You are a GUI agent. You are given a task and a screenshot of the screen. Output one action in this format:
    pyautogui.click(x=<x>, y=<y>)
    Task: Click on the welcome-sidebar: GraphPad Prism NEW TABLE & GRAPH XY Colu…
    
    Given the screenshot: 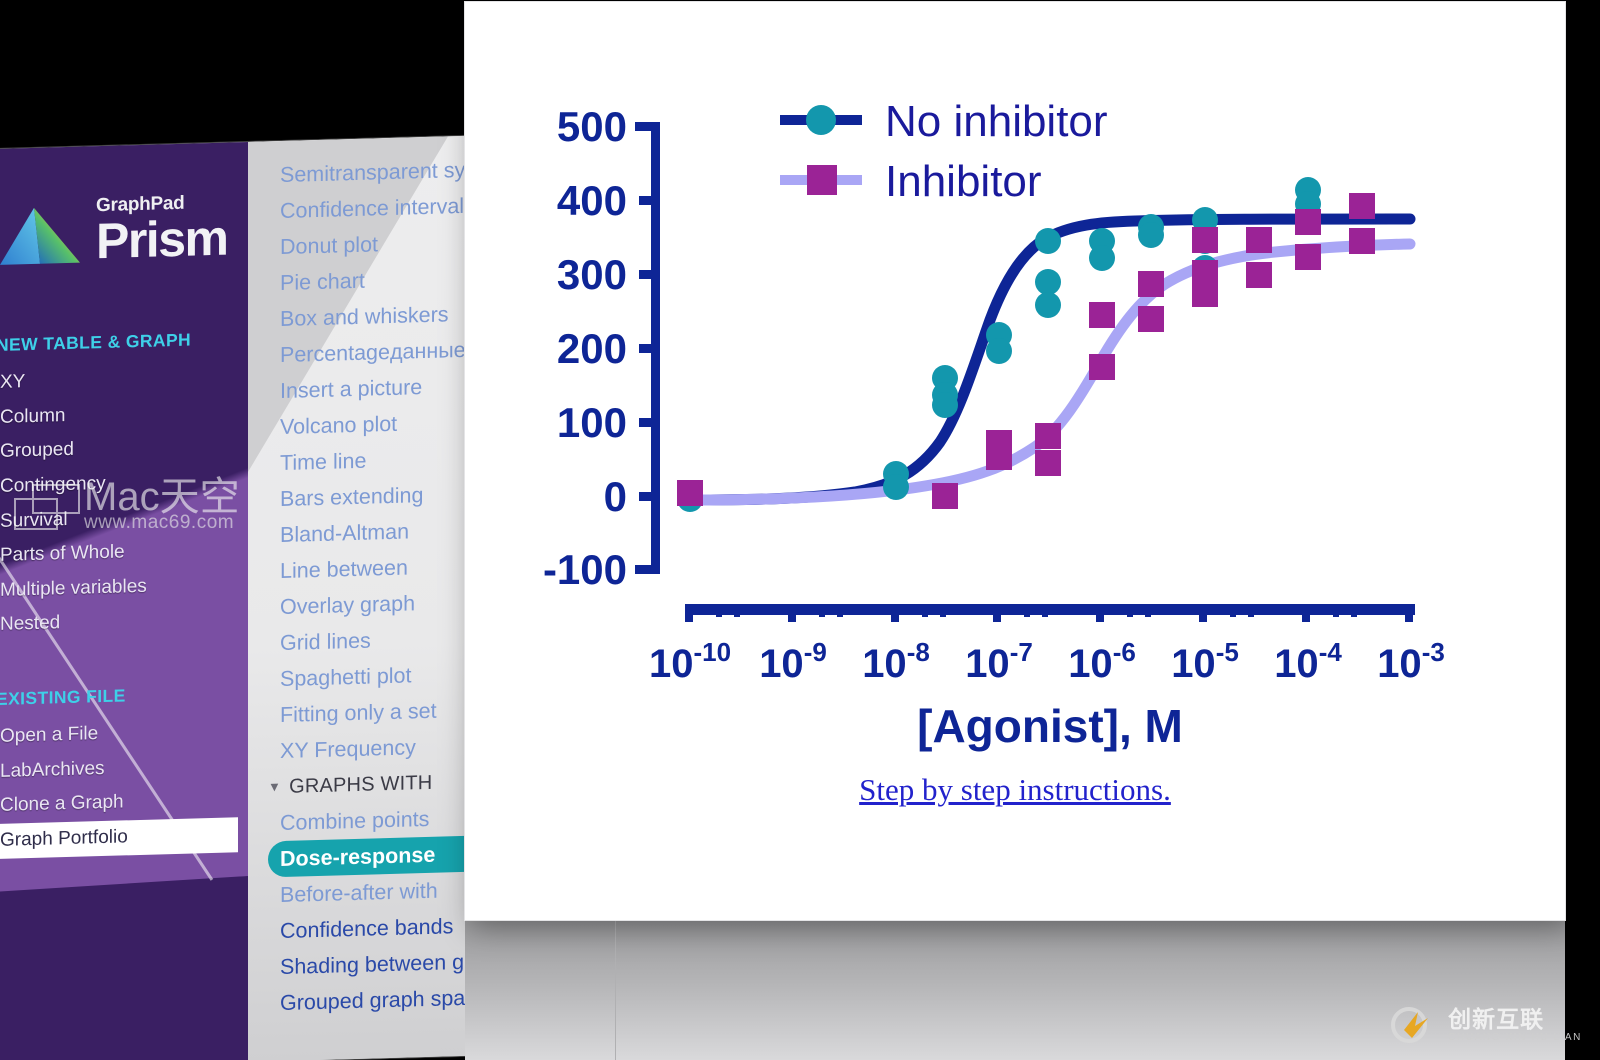 What is the action you would take?
    pyautogui.click(x=124, y=600)
    